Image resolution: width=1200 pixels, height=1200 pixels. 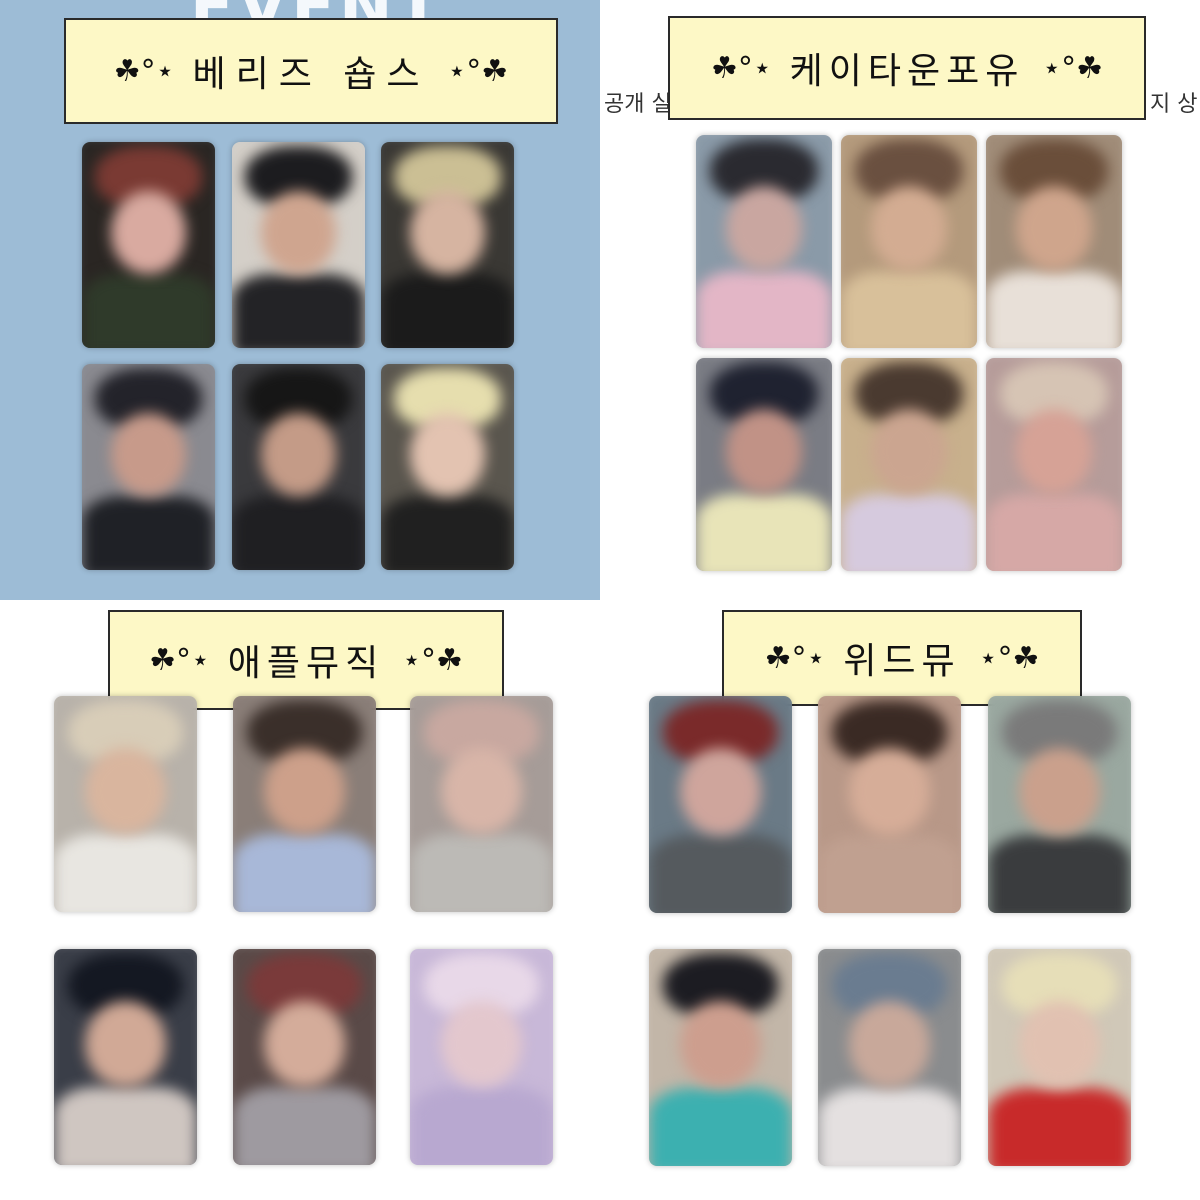 I want to click on title-label-ktown4u: 케이타운포유, so click(x=907, y=71).